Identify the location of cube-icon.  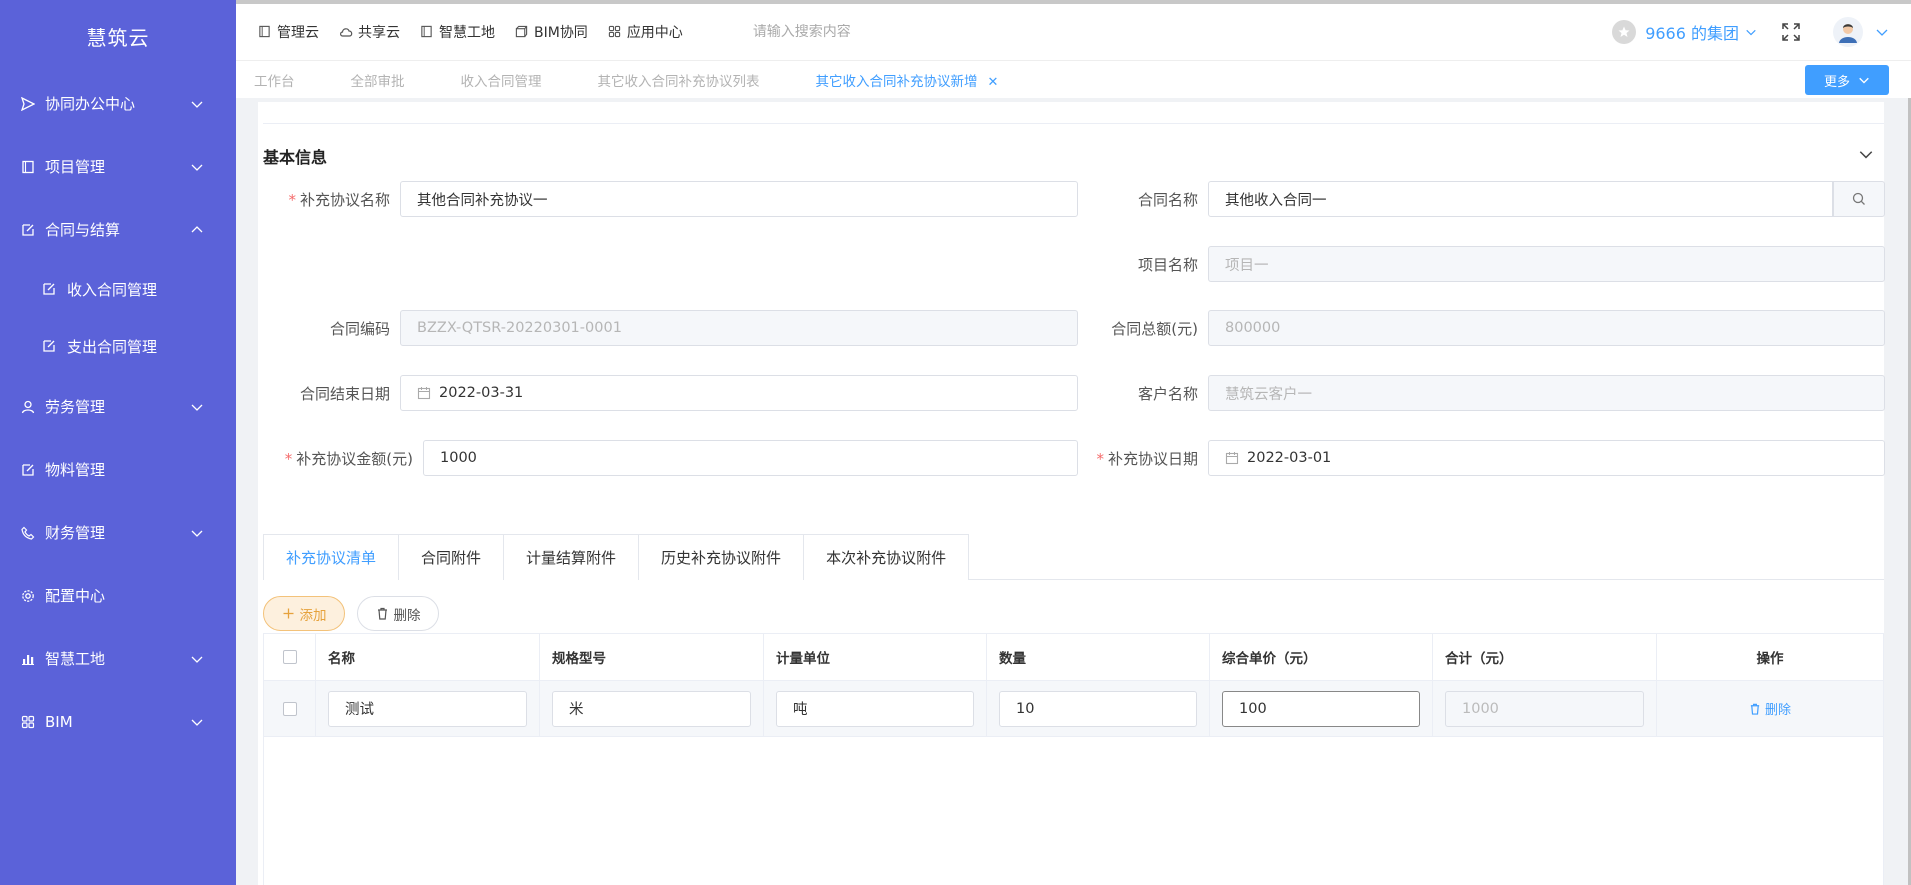
(522, 32).